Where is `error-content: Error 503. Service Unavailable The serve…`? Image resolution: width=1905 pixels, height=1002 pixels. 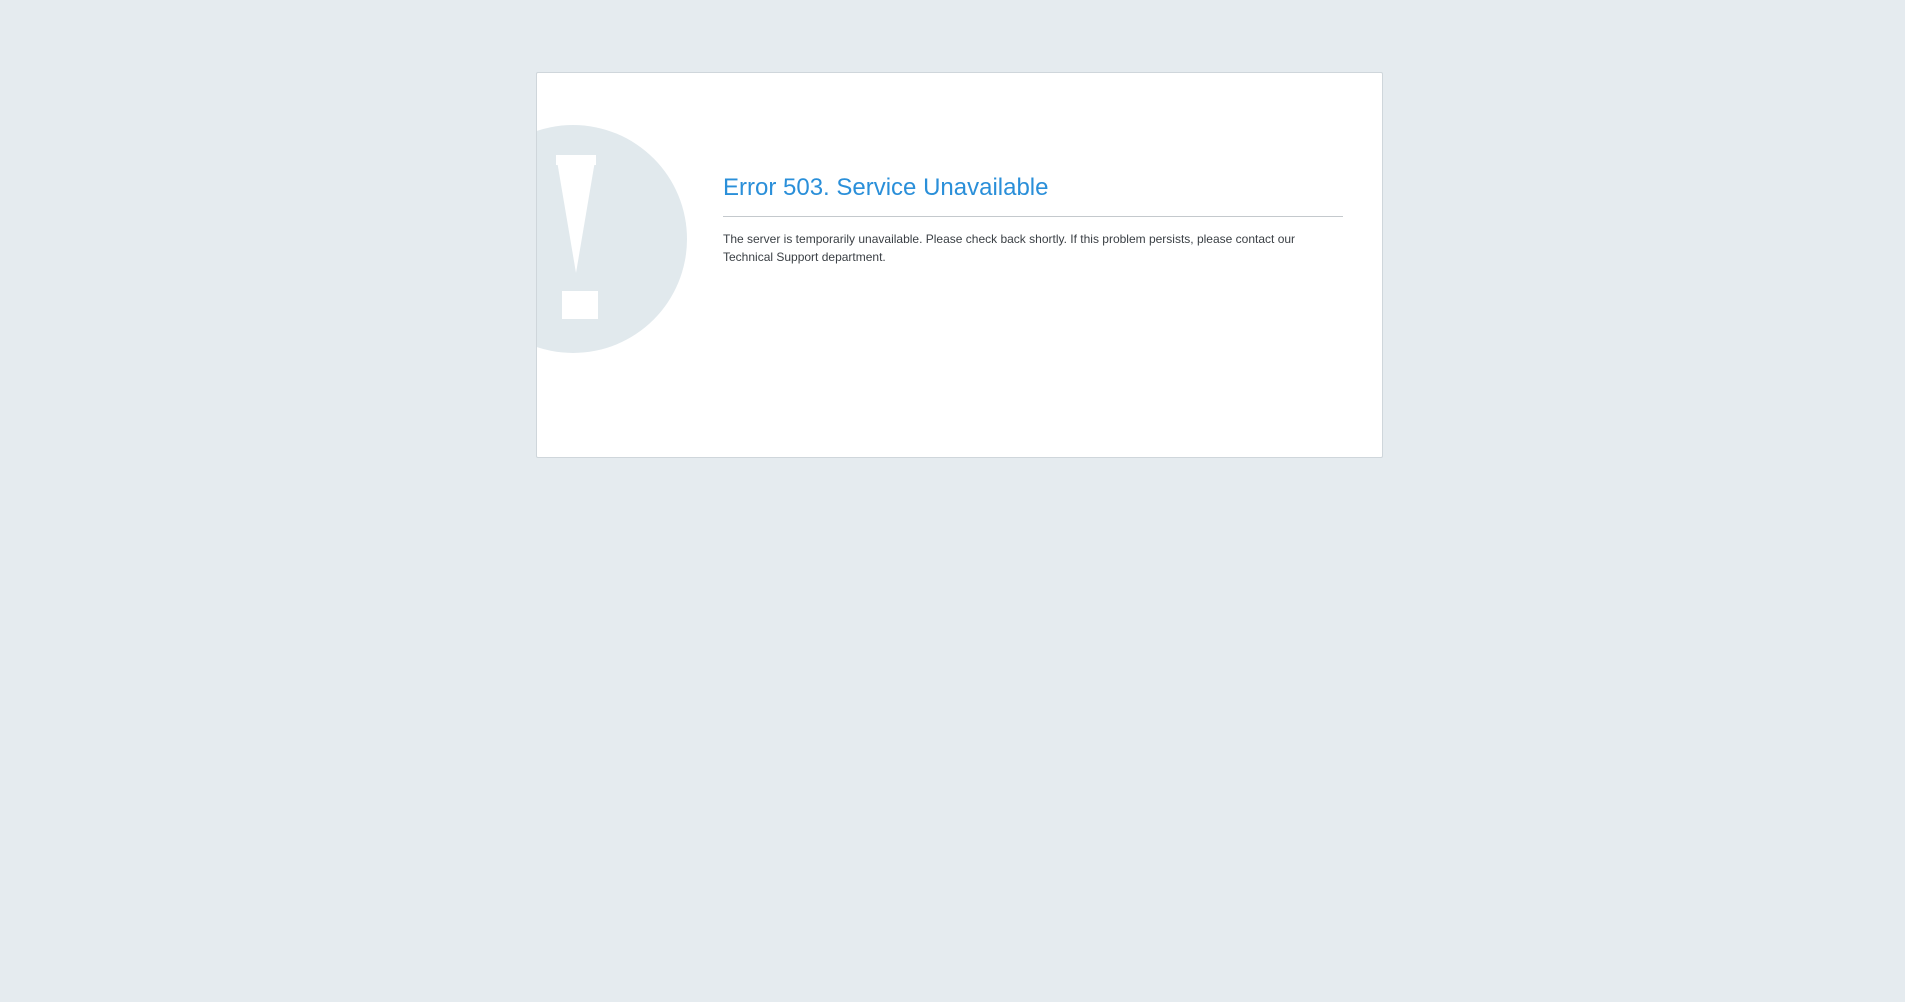
error-content: Error 503. Service Unavailable The serve… is located at coordinates (1033, 219).